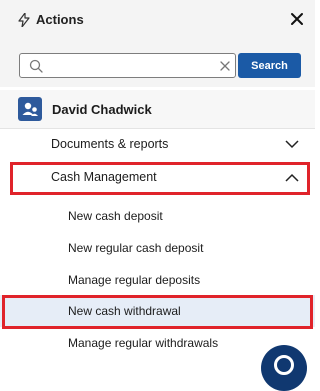 The height and width of the screenshot is (391, 320). Describe the element at coordinates (225, 66) in the screenshot. I see `clear-icon` at that location.